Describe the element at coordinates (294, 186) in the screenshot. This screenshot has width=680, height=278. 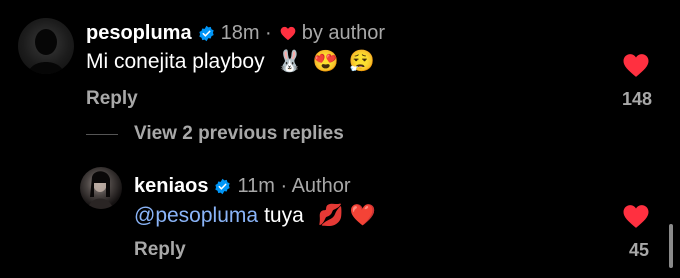
I see `timestamp: 11m · Author` at that location.